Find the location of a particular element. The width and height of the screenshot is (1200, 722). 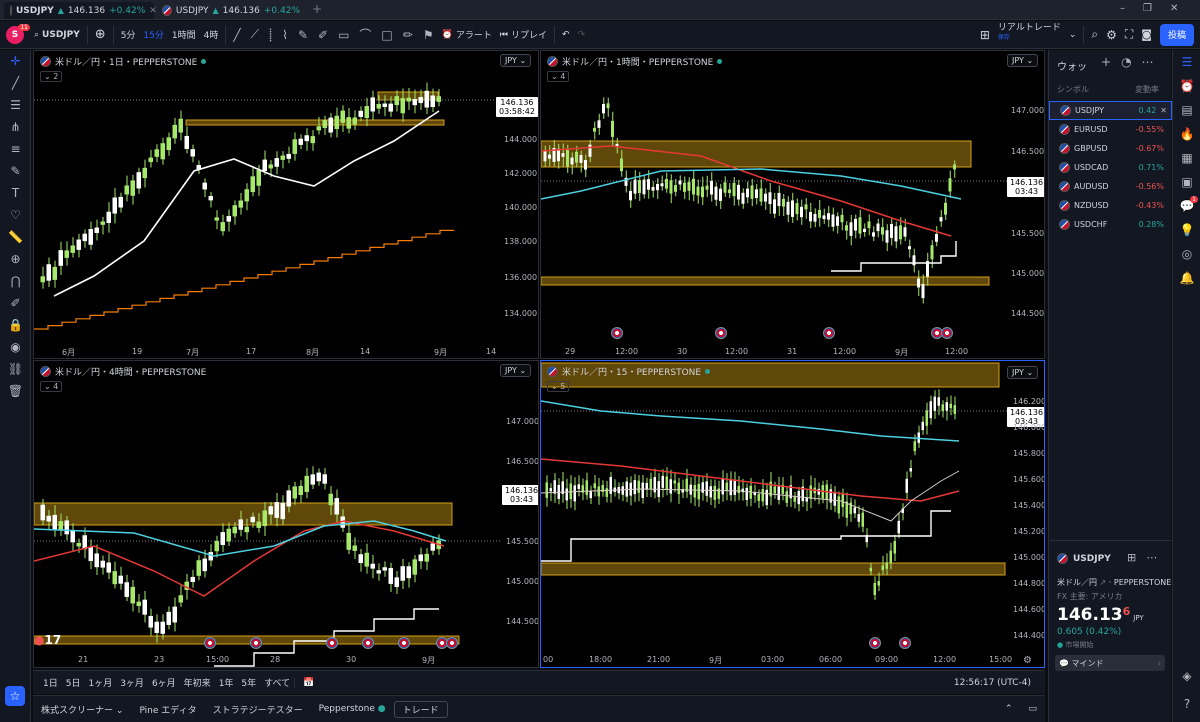

range-5d: 5日 is located at coordinates (73, 682).